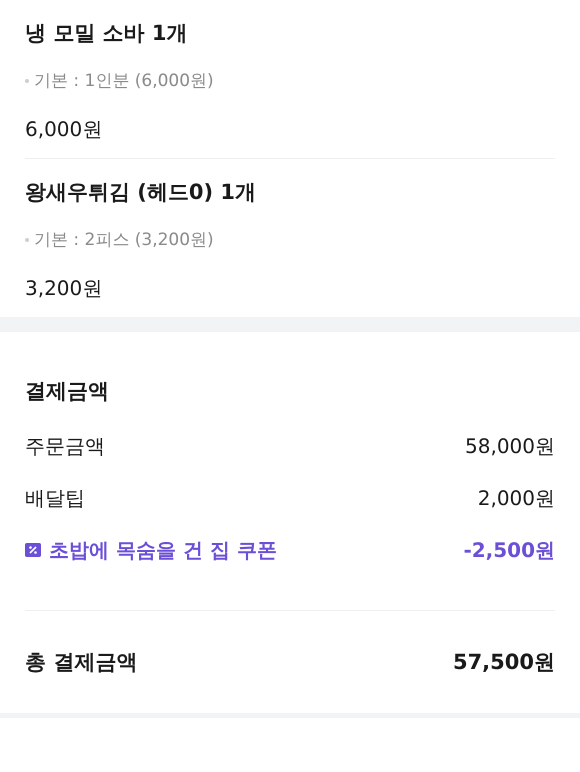 The image size is (580, 772). What do you see at coordinates (55, 498) in the screenshot?
I see `row-label: 배달팁` at bounding box center [55, 498].